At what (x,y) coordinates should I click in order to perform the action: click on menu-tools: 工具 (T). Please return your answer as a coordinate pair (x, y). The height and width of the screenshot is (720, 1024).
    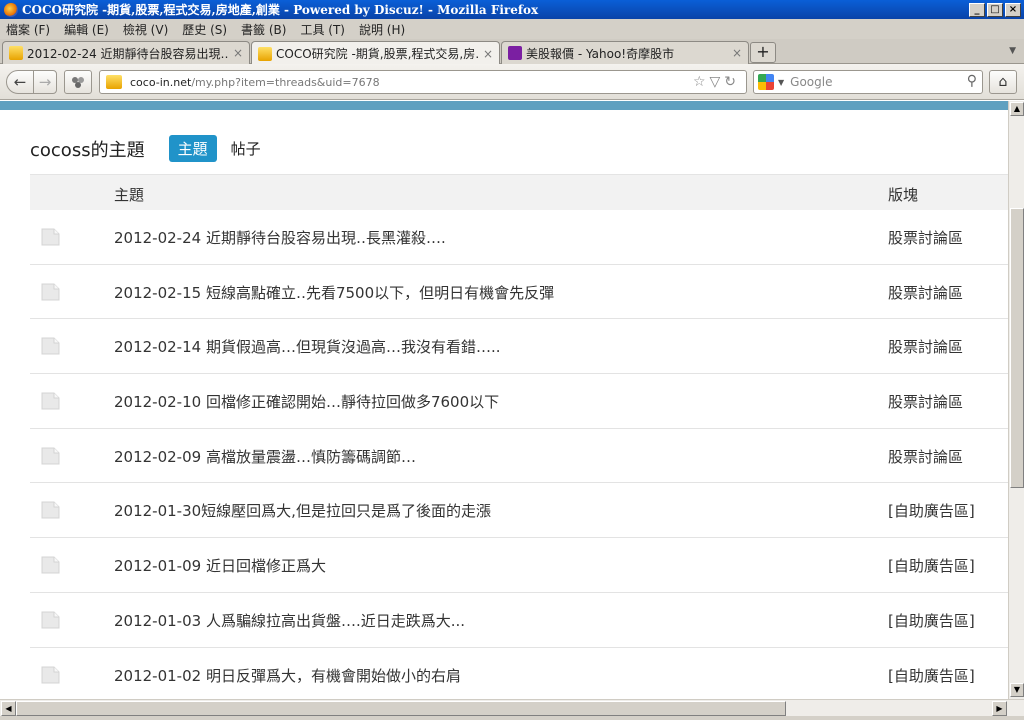
    Looking at the image, I should click on (322, 29).